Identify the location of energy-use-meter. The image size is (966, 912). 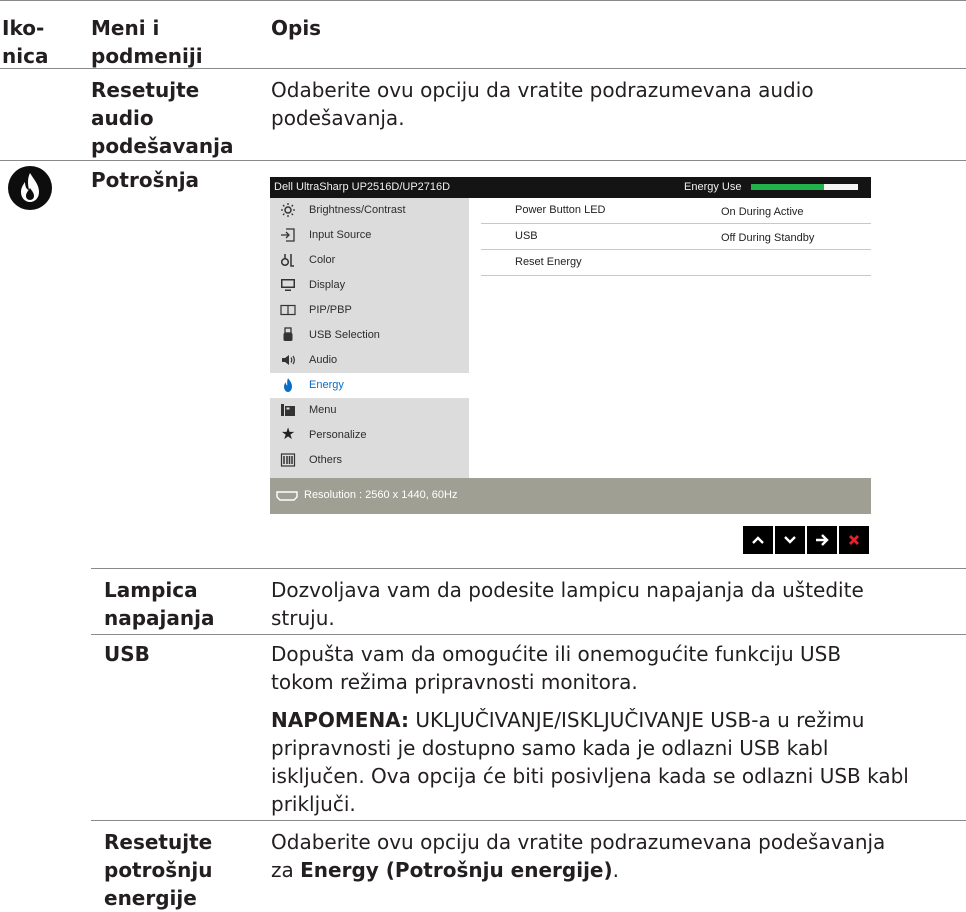
(804, 187).